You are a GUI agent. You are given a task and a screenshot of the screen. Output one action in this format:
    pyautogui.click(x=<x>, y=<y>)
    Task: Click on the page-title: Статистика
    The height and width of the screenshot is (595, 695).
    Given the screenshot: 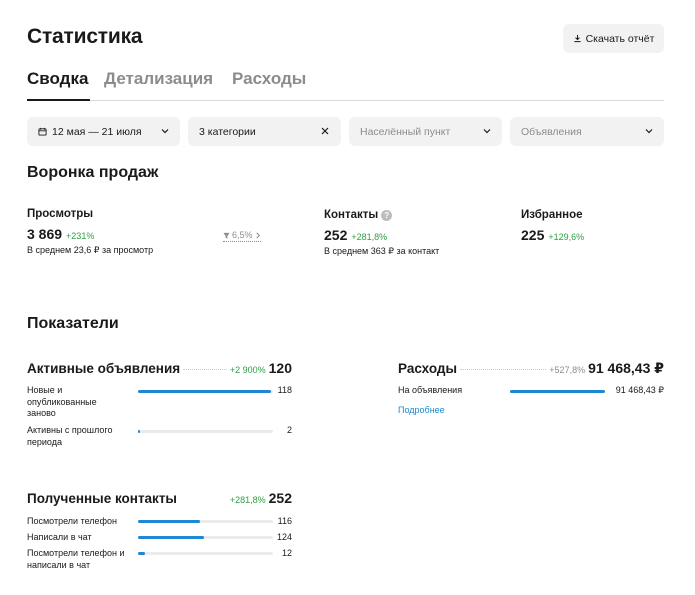 What is the action you would take?
    pyautogui.click(x=85, y=36)
    